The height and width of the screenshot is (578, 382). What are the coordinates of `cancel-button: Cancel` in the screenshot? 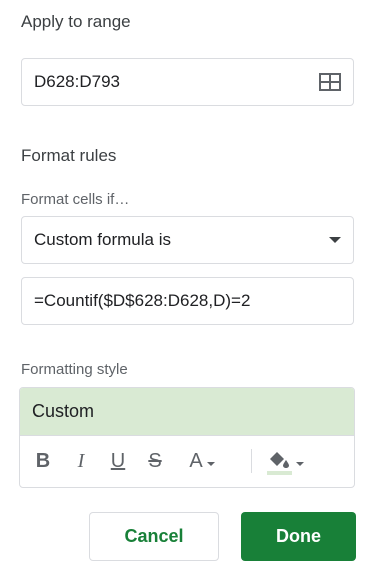 It's located at (154, 536).